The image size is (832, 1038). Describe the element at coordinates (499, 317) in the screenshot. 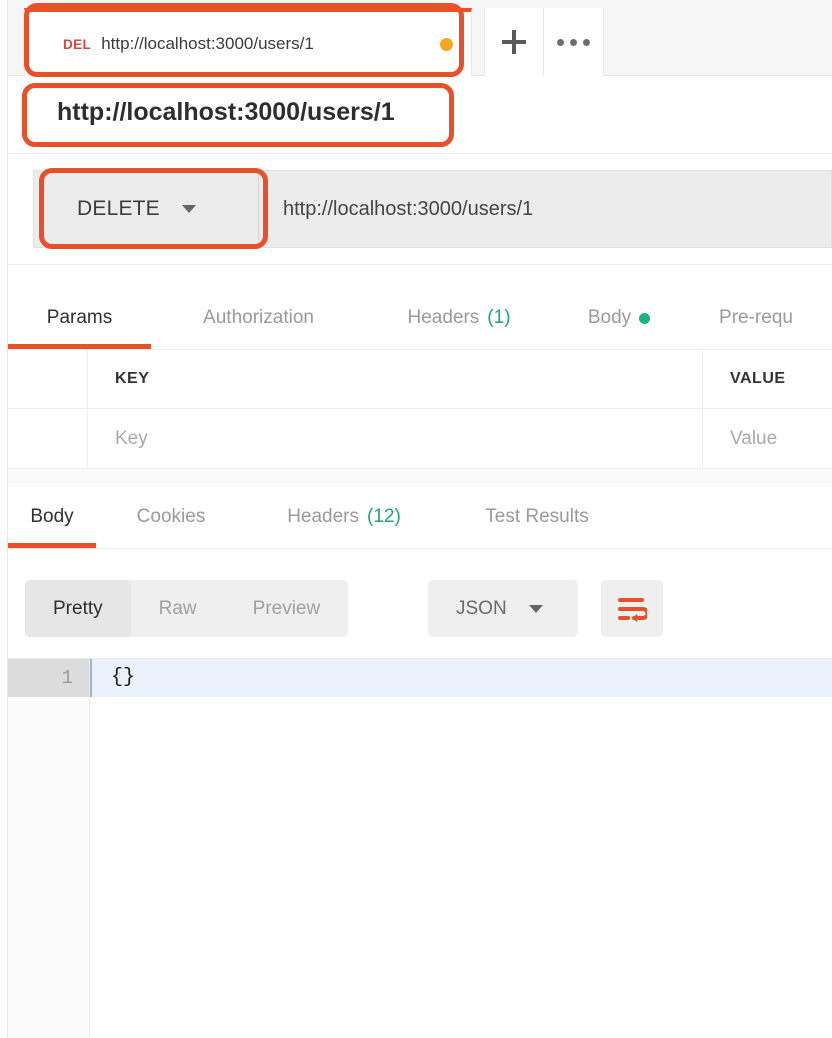

I see `request-tab-count: (1)` at that location.